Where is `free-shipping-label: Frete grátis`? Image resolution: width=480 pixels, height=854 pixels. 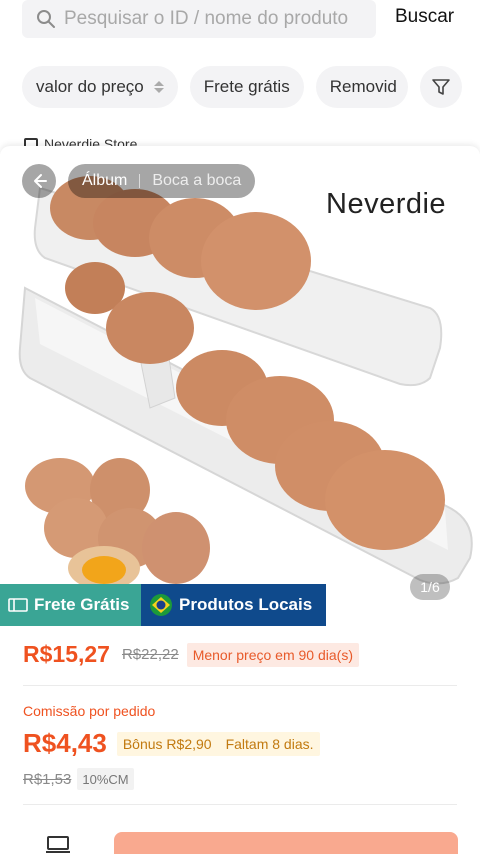
free-shipping-label: Frete grátis is located at coordinates (246, 86).